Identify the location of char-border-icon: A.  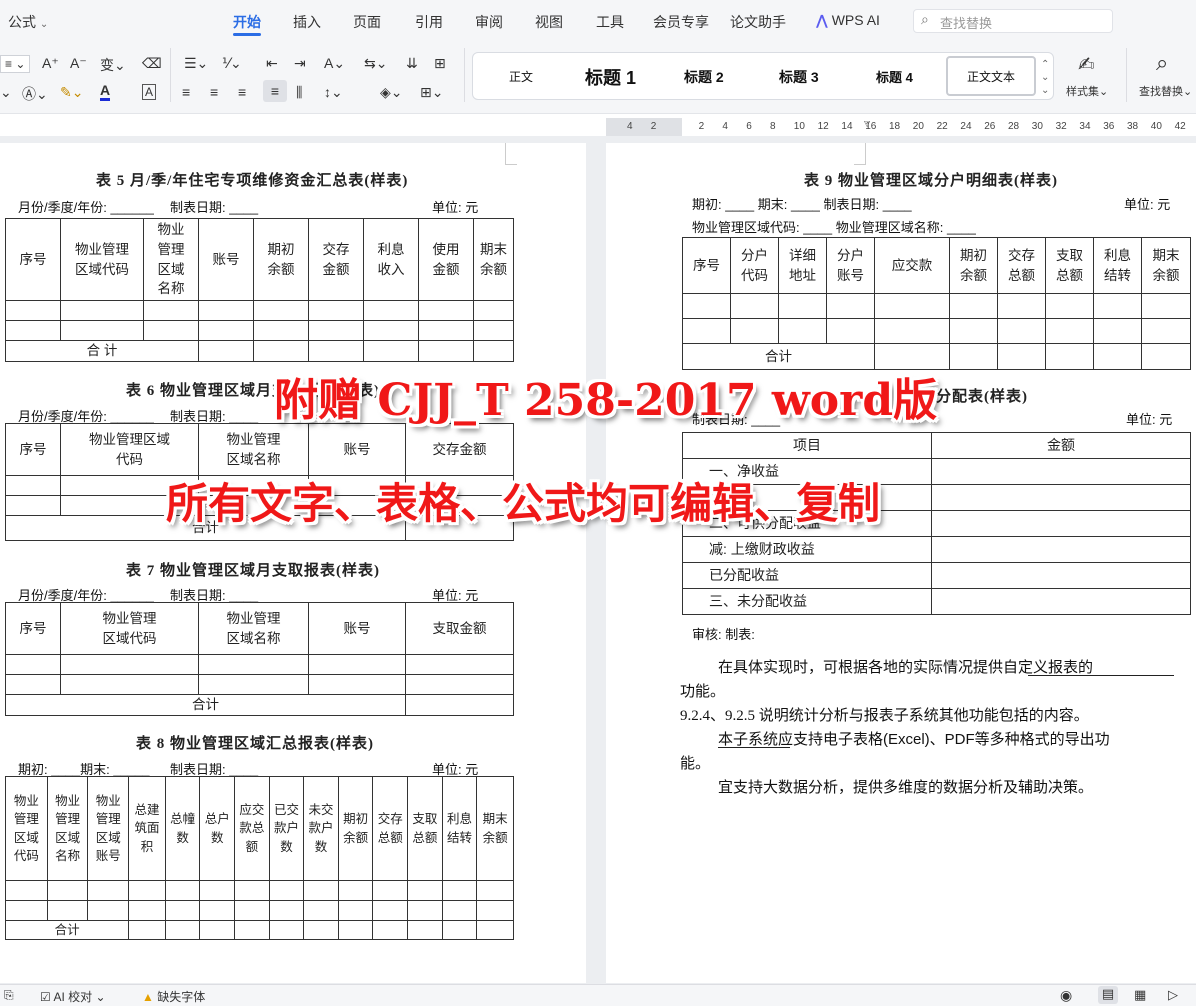
(149, 92).